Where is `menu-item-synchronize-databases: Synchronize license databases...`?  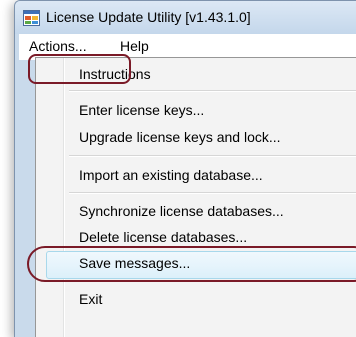 menu-item-synchronize-databases: Synchronize license databases... is located at coordinates (181, 211).